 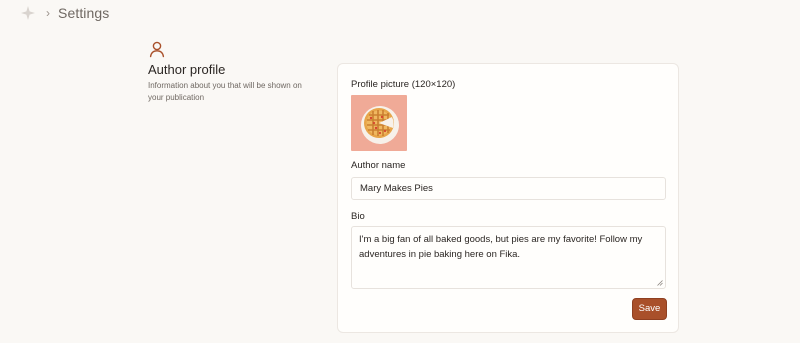 What do you see at coordinates (660, 283) in the screenshot?
I see `resize-handle-icon` at bounding box center [660, 283].